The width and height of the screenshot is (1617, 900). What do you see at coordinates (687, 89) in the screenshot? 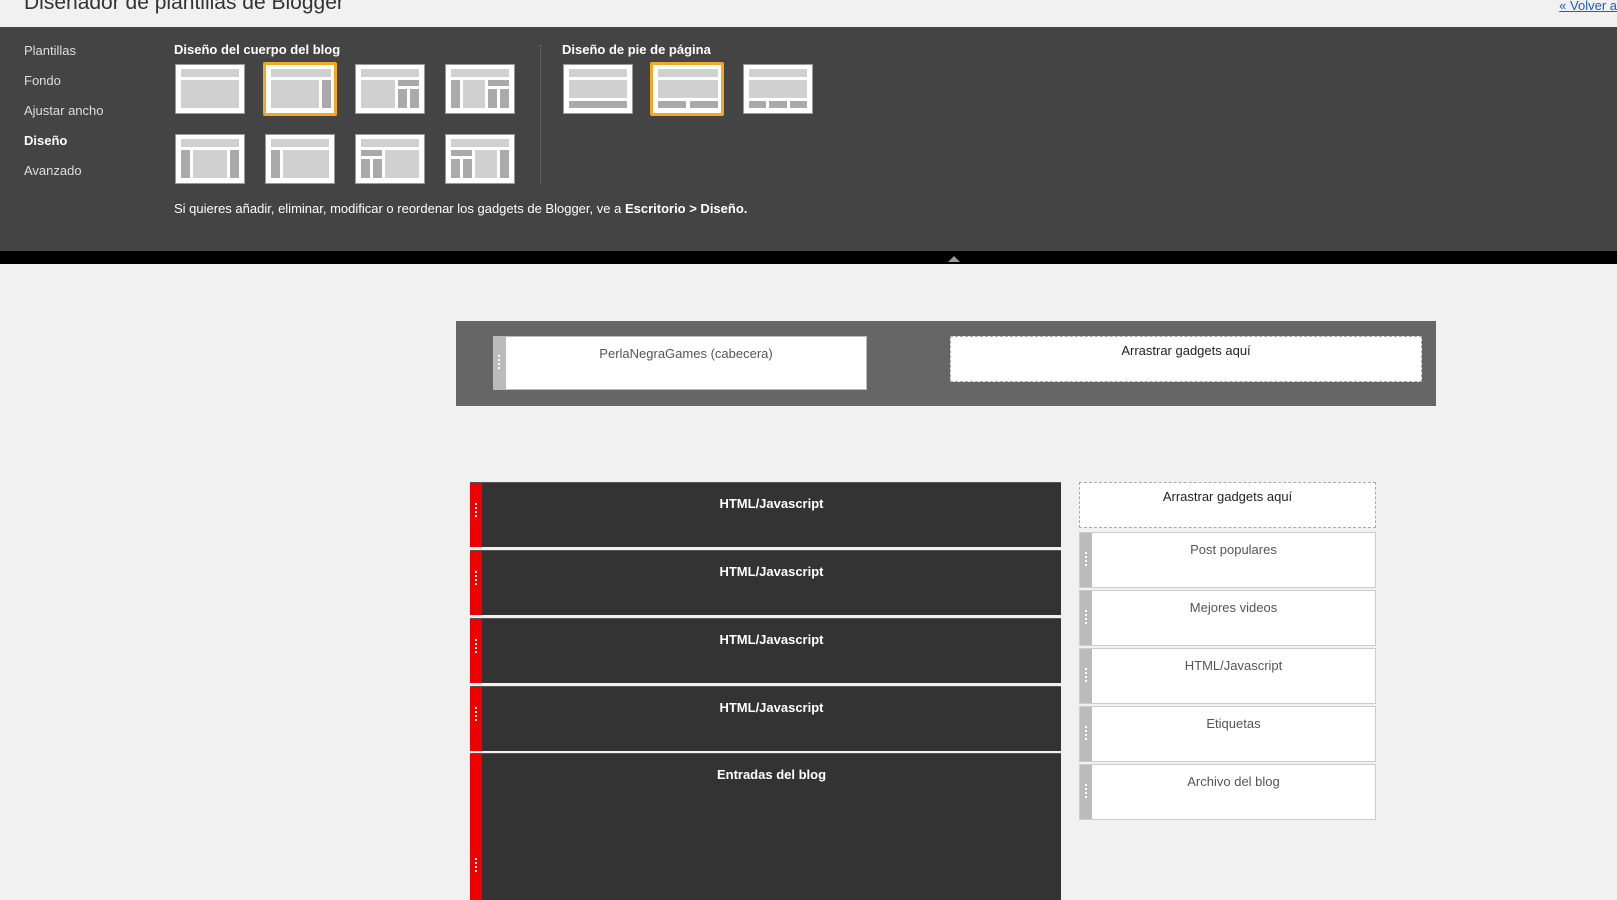
I see `footer-layout-option-2-selected` at bounding box center [687, 89].